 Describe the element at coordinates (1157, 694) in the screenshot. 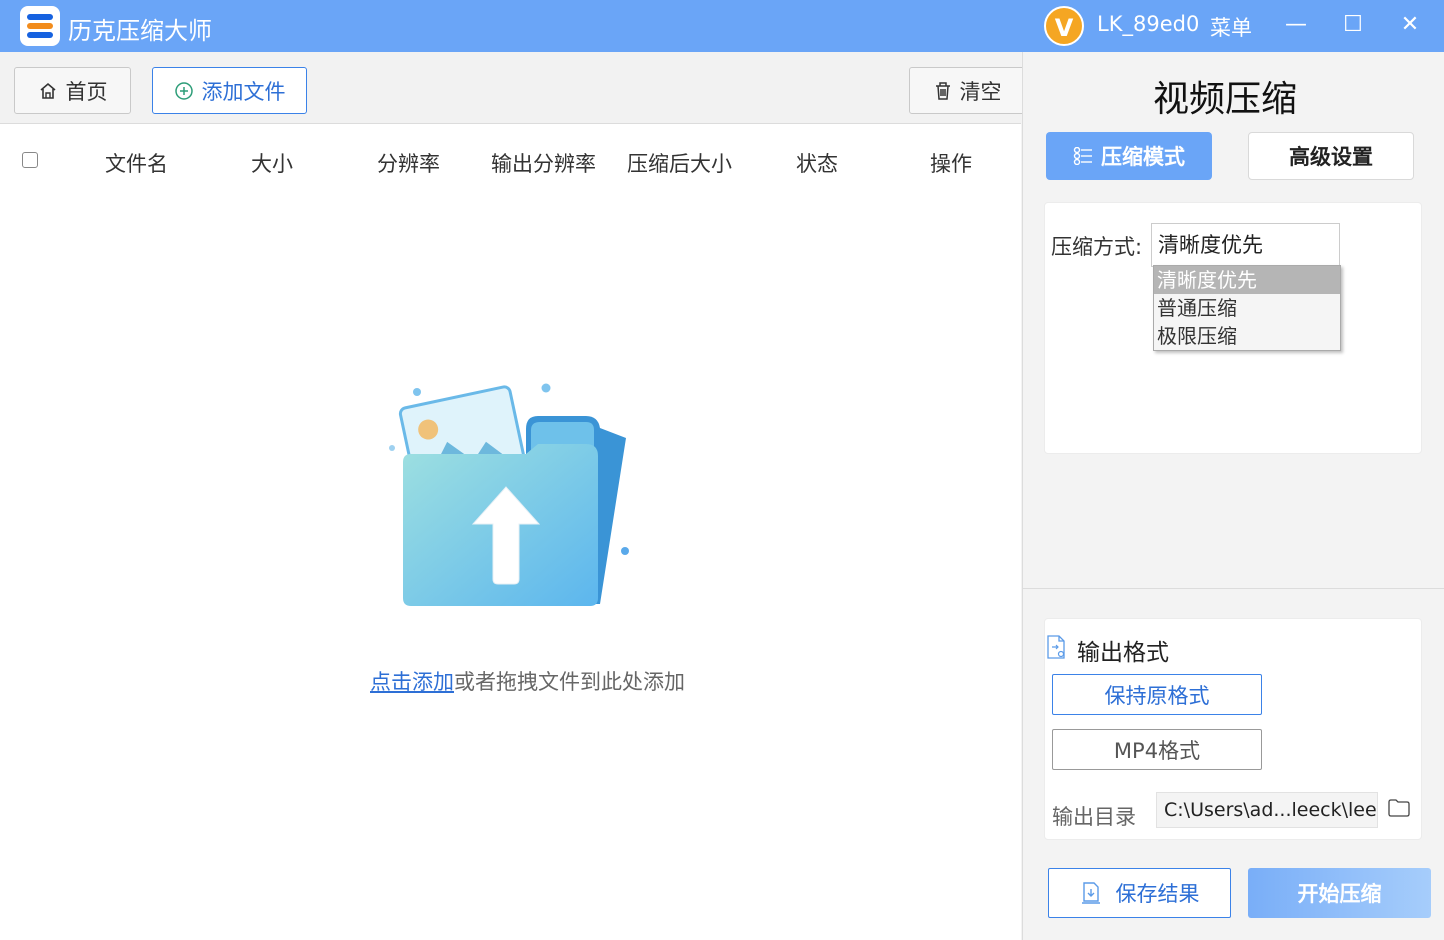

I see `keep-format-button: 保持原格式` at that location.